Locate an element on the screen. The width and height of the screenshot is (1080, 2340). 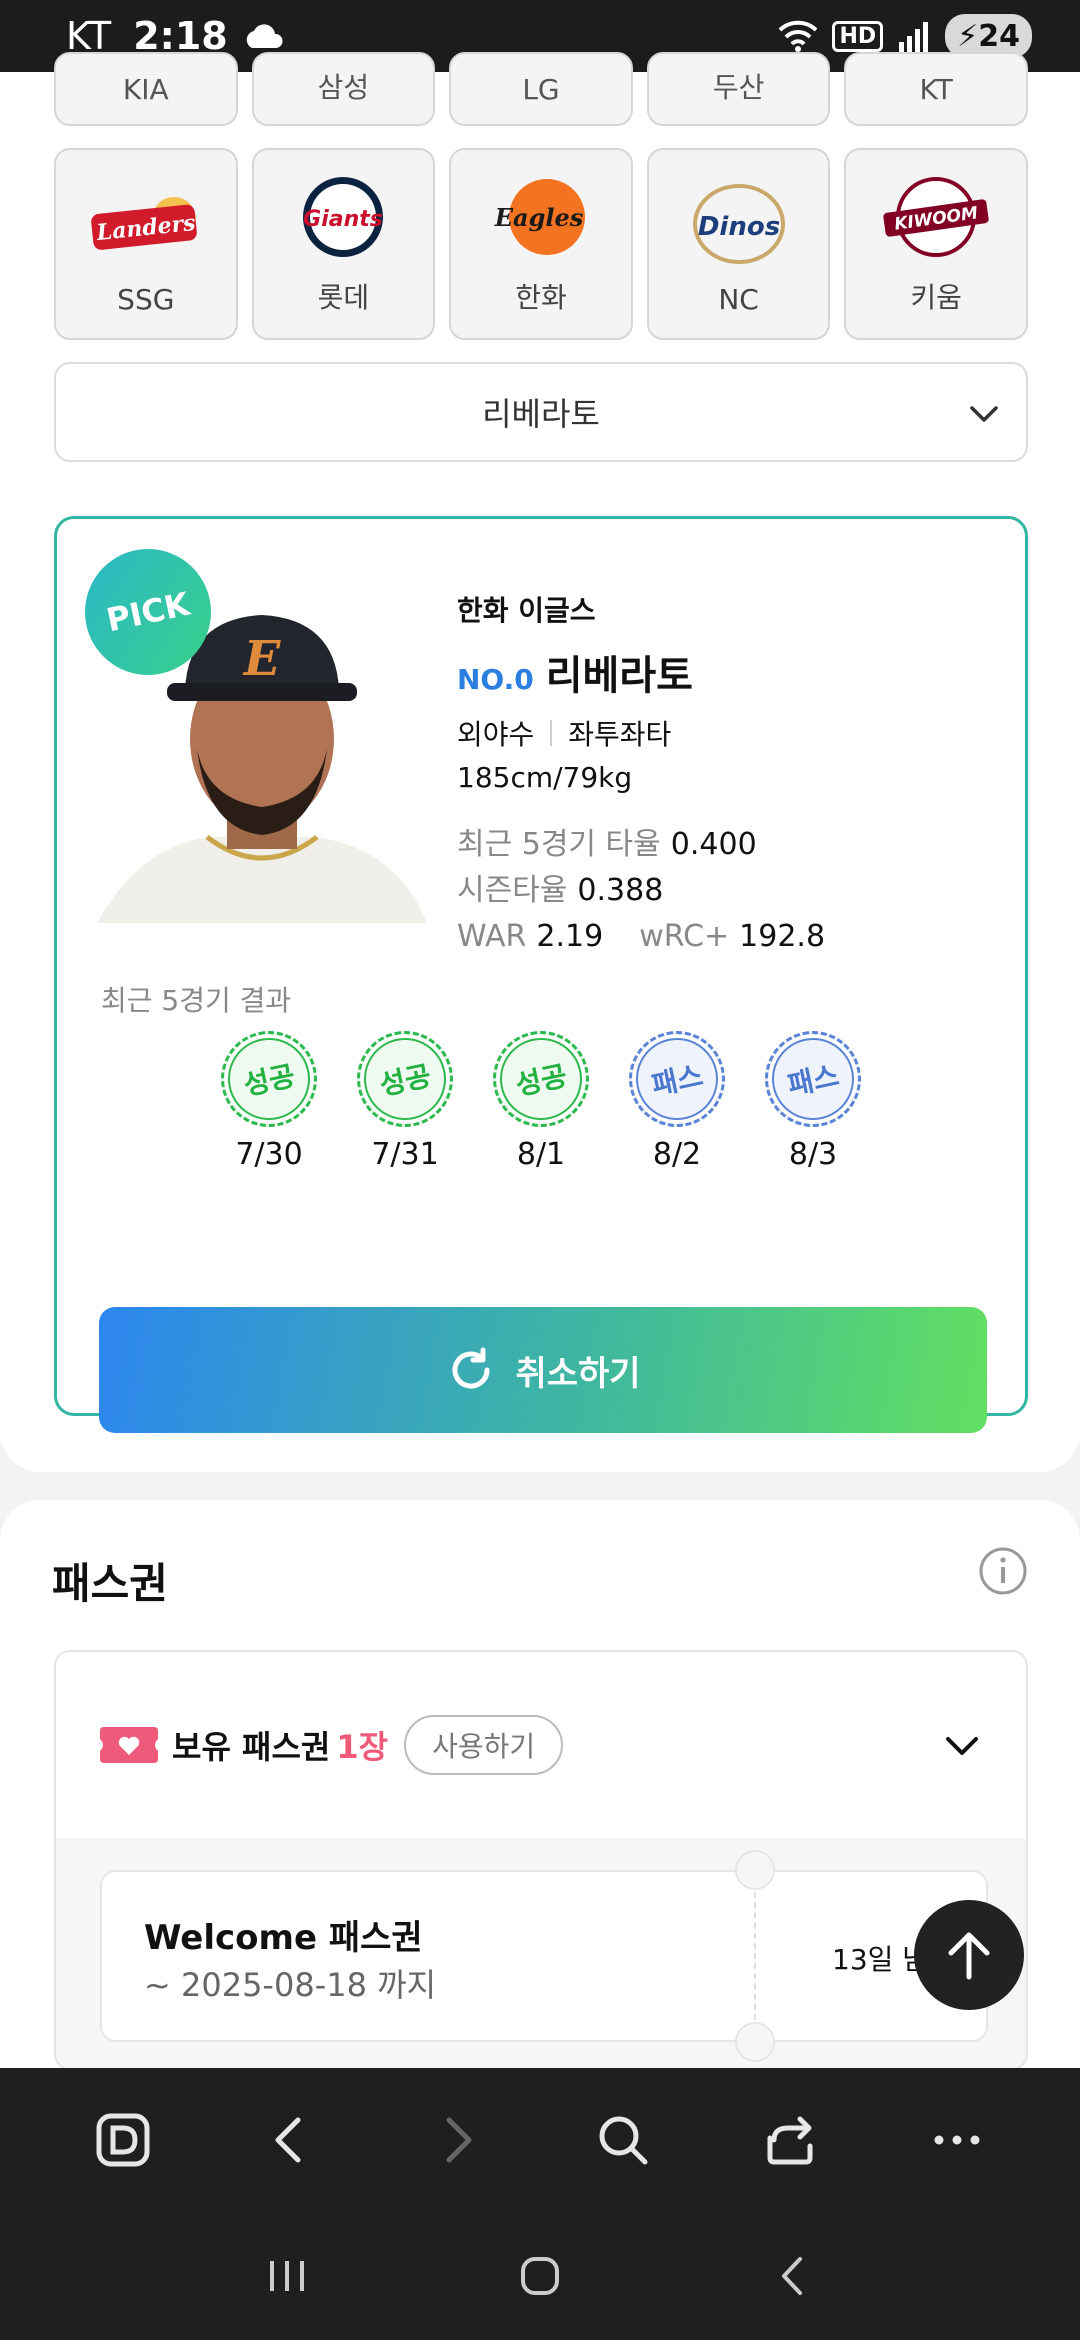
team-name: SSG is located at coordinates (146, 299).